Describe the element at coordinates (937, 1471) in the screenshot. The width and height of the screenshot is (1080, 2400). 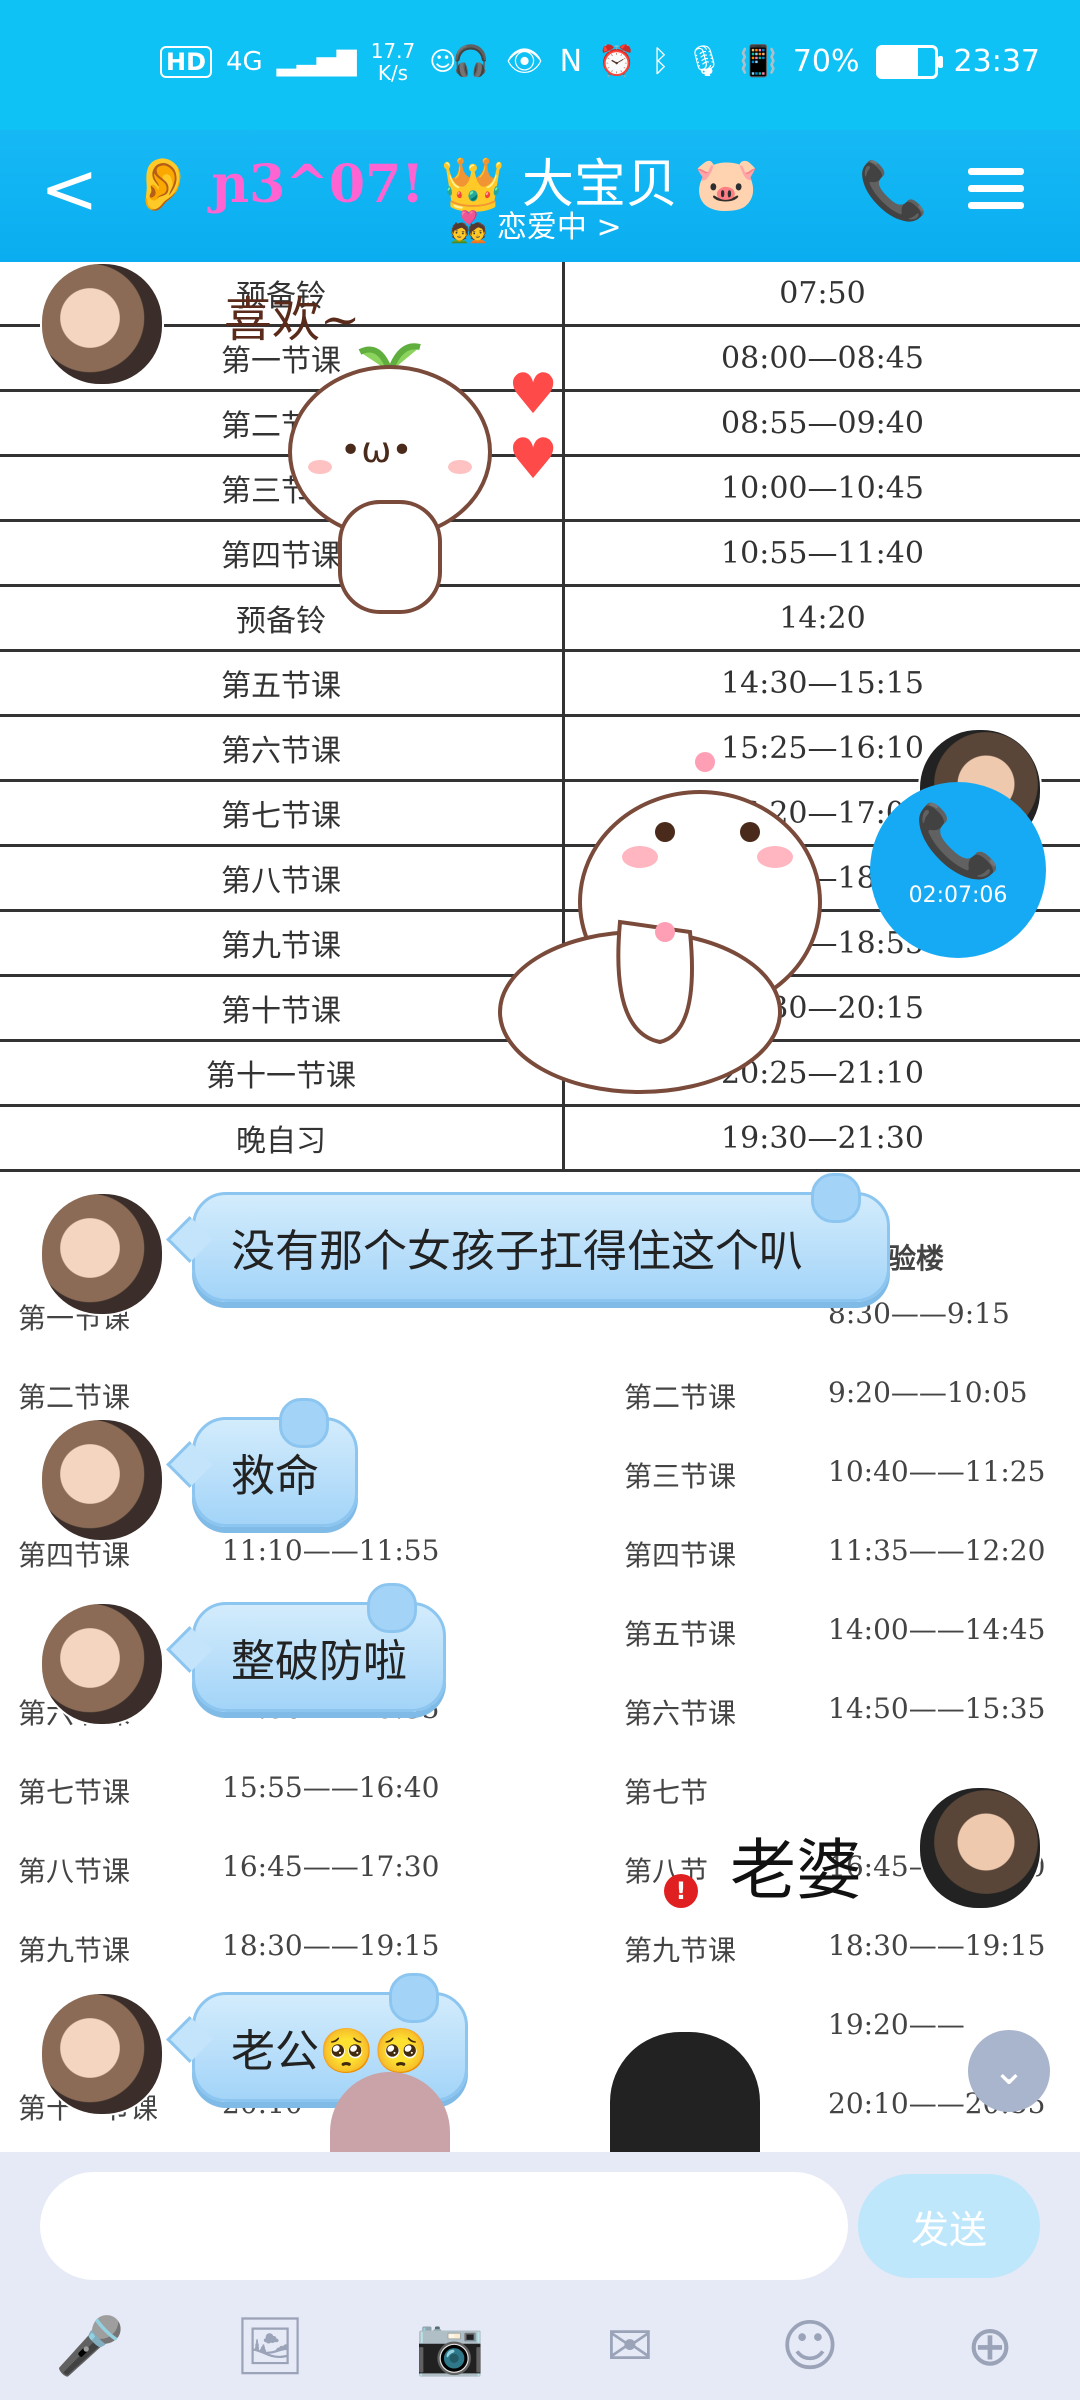
I see `schedule-time: 10:40——11:25` at that location.